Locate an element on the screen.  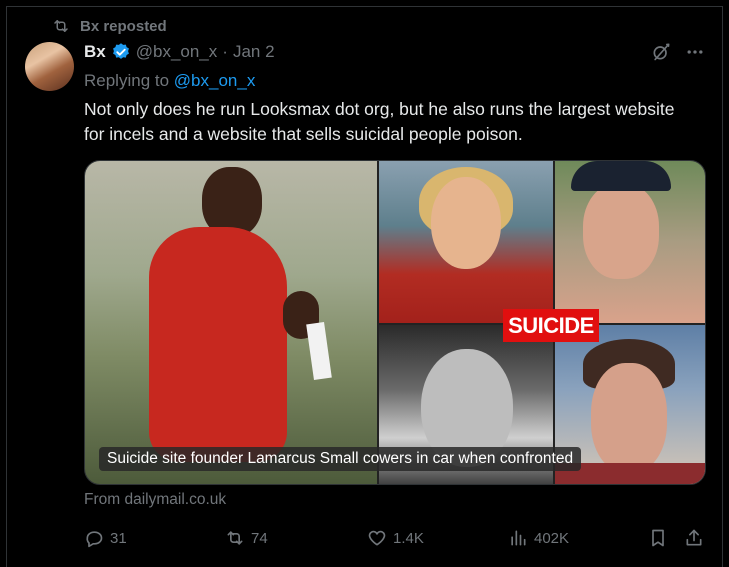
author-handle: @bx_on_x is located at coordinates (177, 52).